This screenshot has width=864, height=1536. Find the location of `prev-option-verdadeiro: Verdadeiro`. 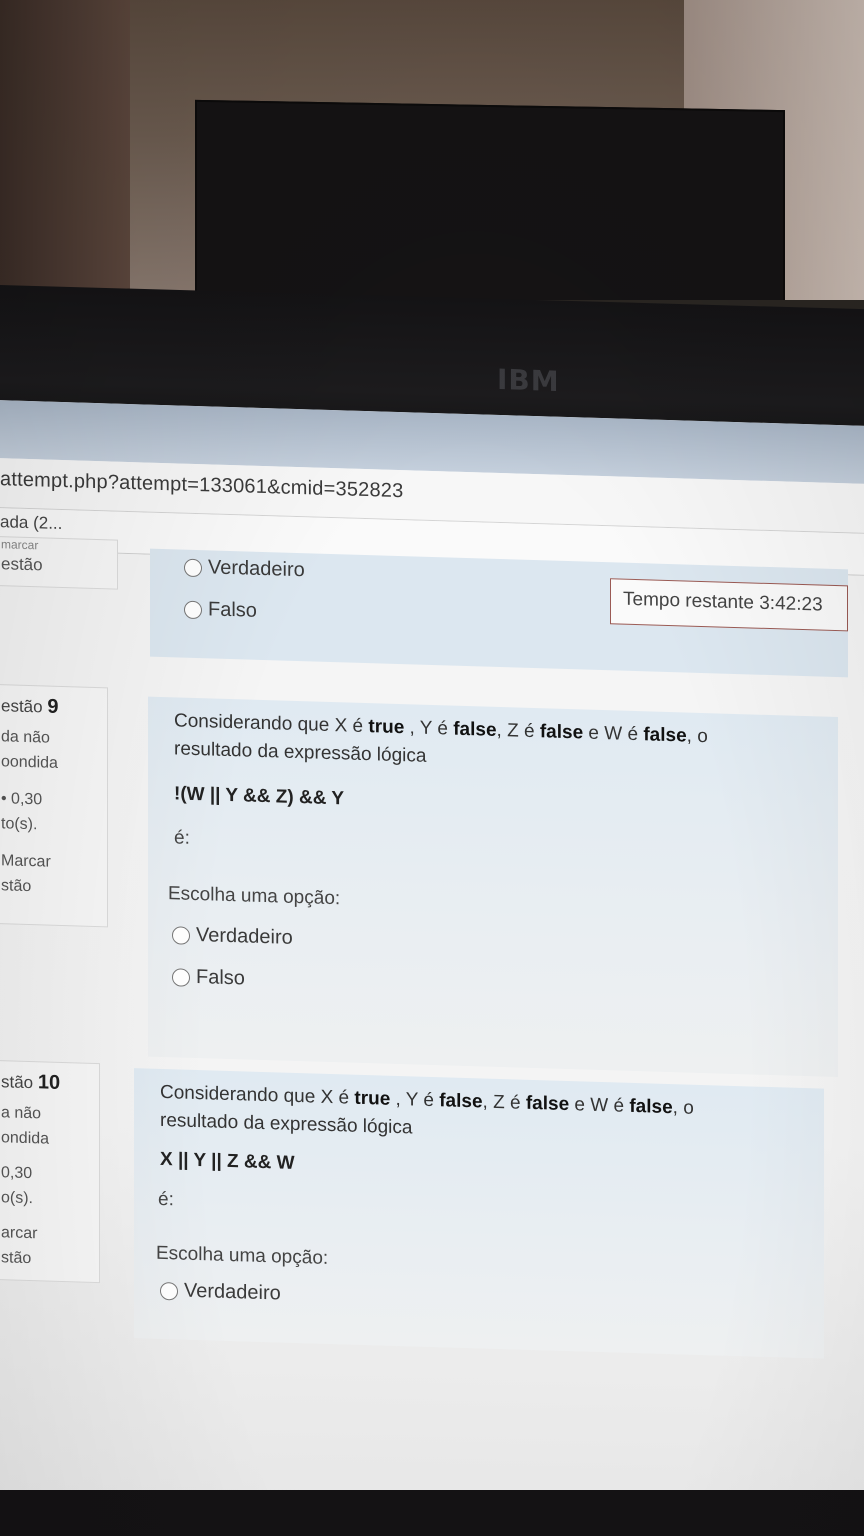

prev-option-verdadeiro: Verdadeiro is located at coordinates (244, 569).